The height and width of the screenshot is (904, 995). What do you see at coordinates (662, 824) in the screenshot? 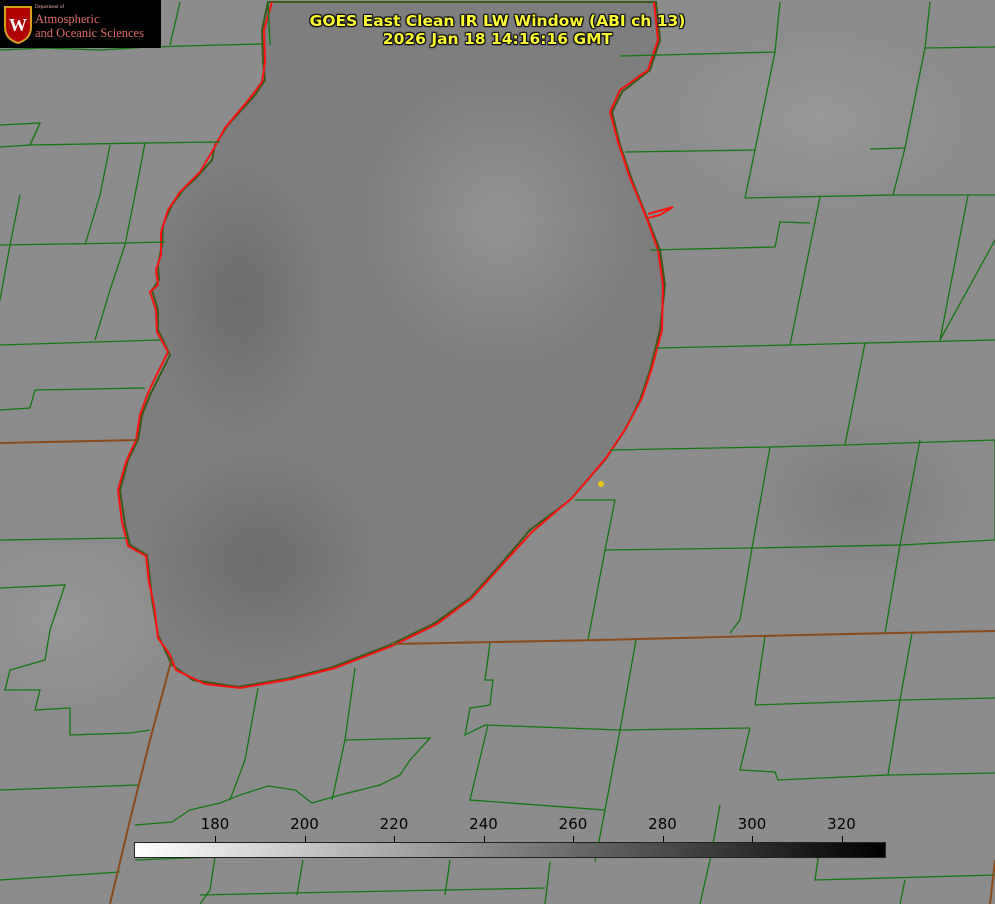
I see `colorbar-tick-label: 280` at bounding box center [662, 824].